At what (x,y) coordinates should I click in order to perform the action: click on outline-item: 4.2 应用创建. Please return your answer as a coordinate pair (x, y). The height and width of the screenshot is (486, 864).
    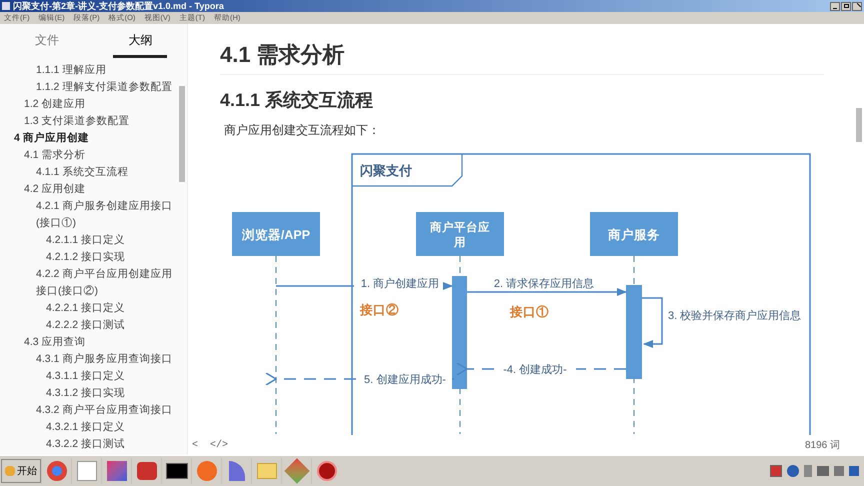
    Looking at the image, I should click on (87, 189).